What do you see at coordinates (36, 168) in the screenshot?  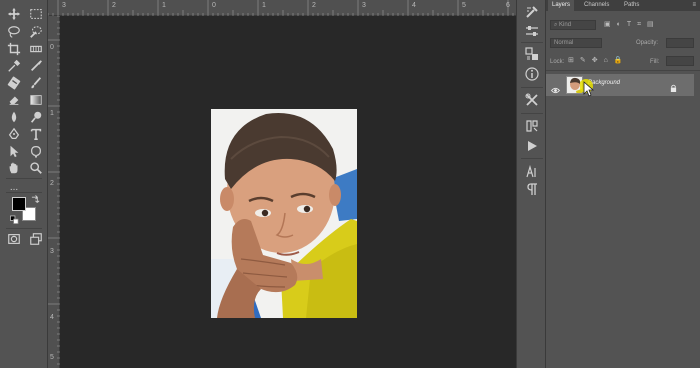 I see `zoom-tool-icon` at bounding box center [36, 168].